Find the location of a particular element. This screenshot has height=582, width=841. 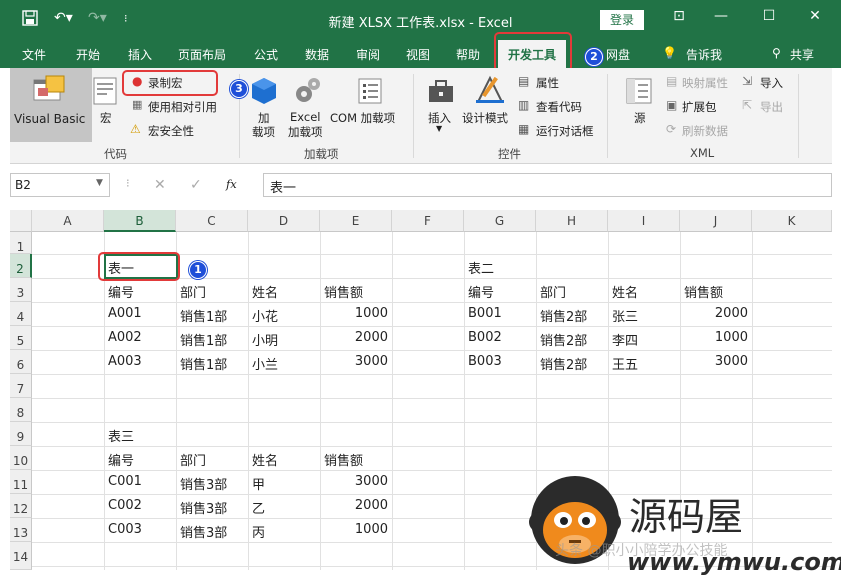

column-header: K is located at coordinates (792, 221).